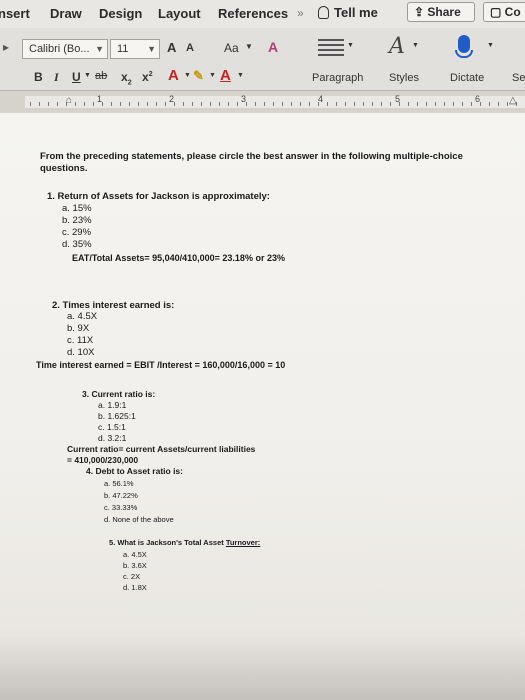  What do you see at coordinates (171, 47) in the screenshot?
I see `grow-font-button: A` at bounding box center [171, 47].